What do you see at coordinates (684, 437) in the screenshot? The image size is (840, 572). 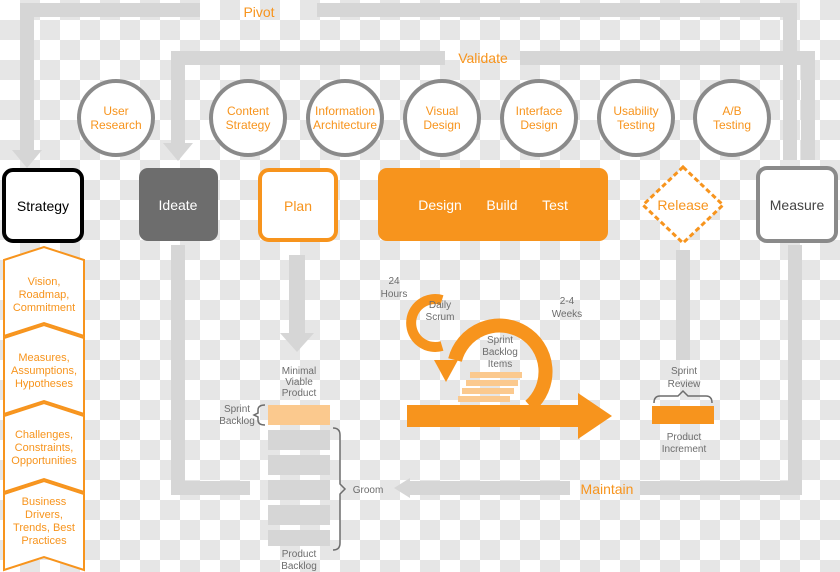 I see `product-increment-text: Product` at bounding box center [684, 437].